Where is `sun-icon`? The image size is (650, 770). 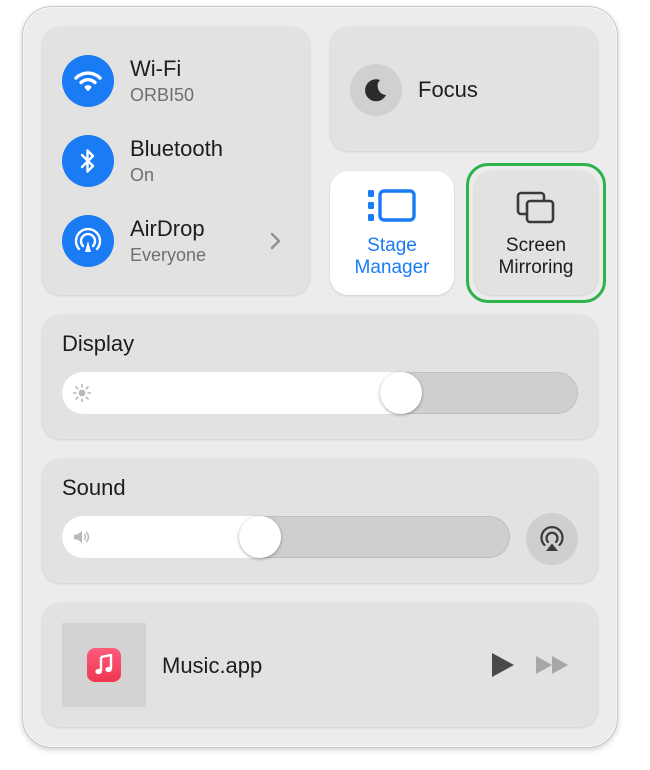
sun-icon is located at coordinates (82, 393).